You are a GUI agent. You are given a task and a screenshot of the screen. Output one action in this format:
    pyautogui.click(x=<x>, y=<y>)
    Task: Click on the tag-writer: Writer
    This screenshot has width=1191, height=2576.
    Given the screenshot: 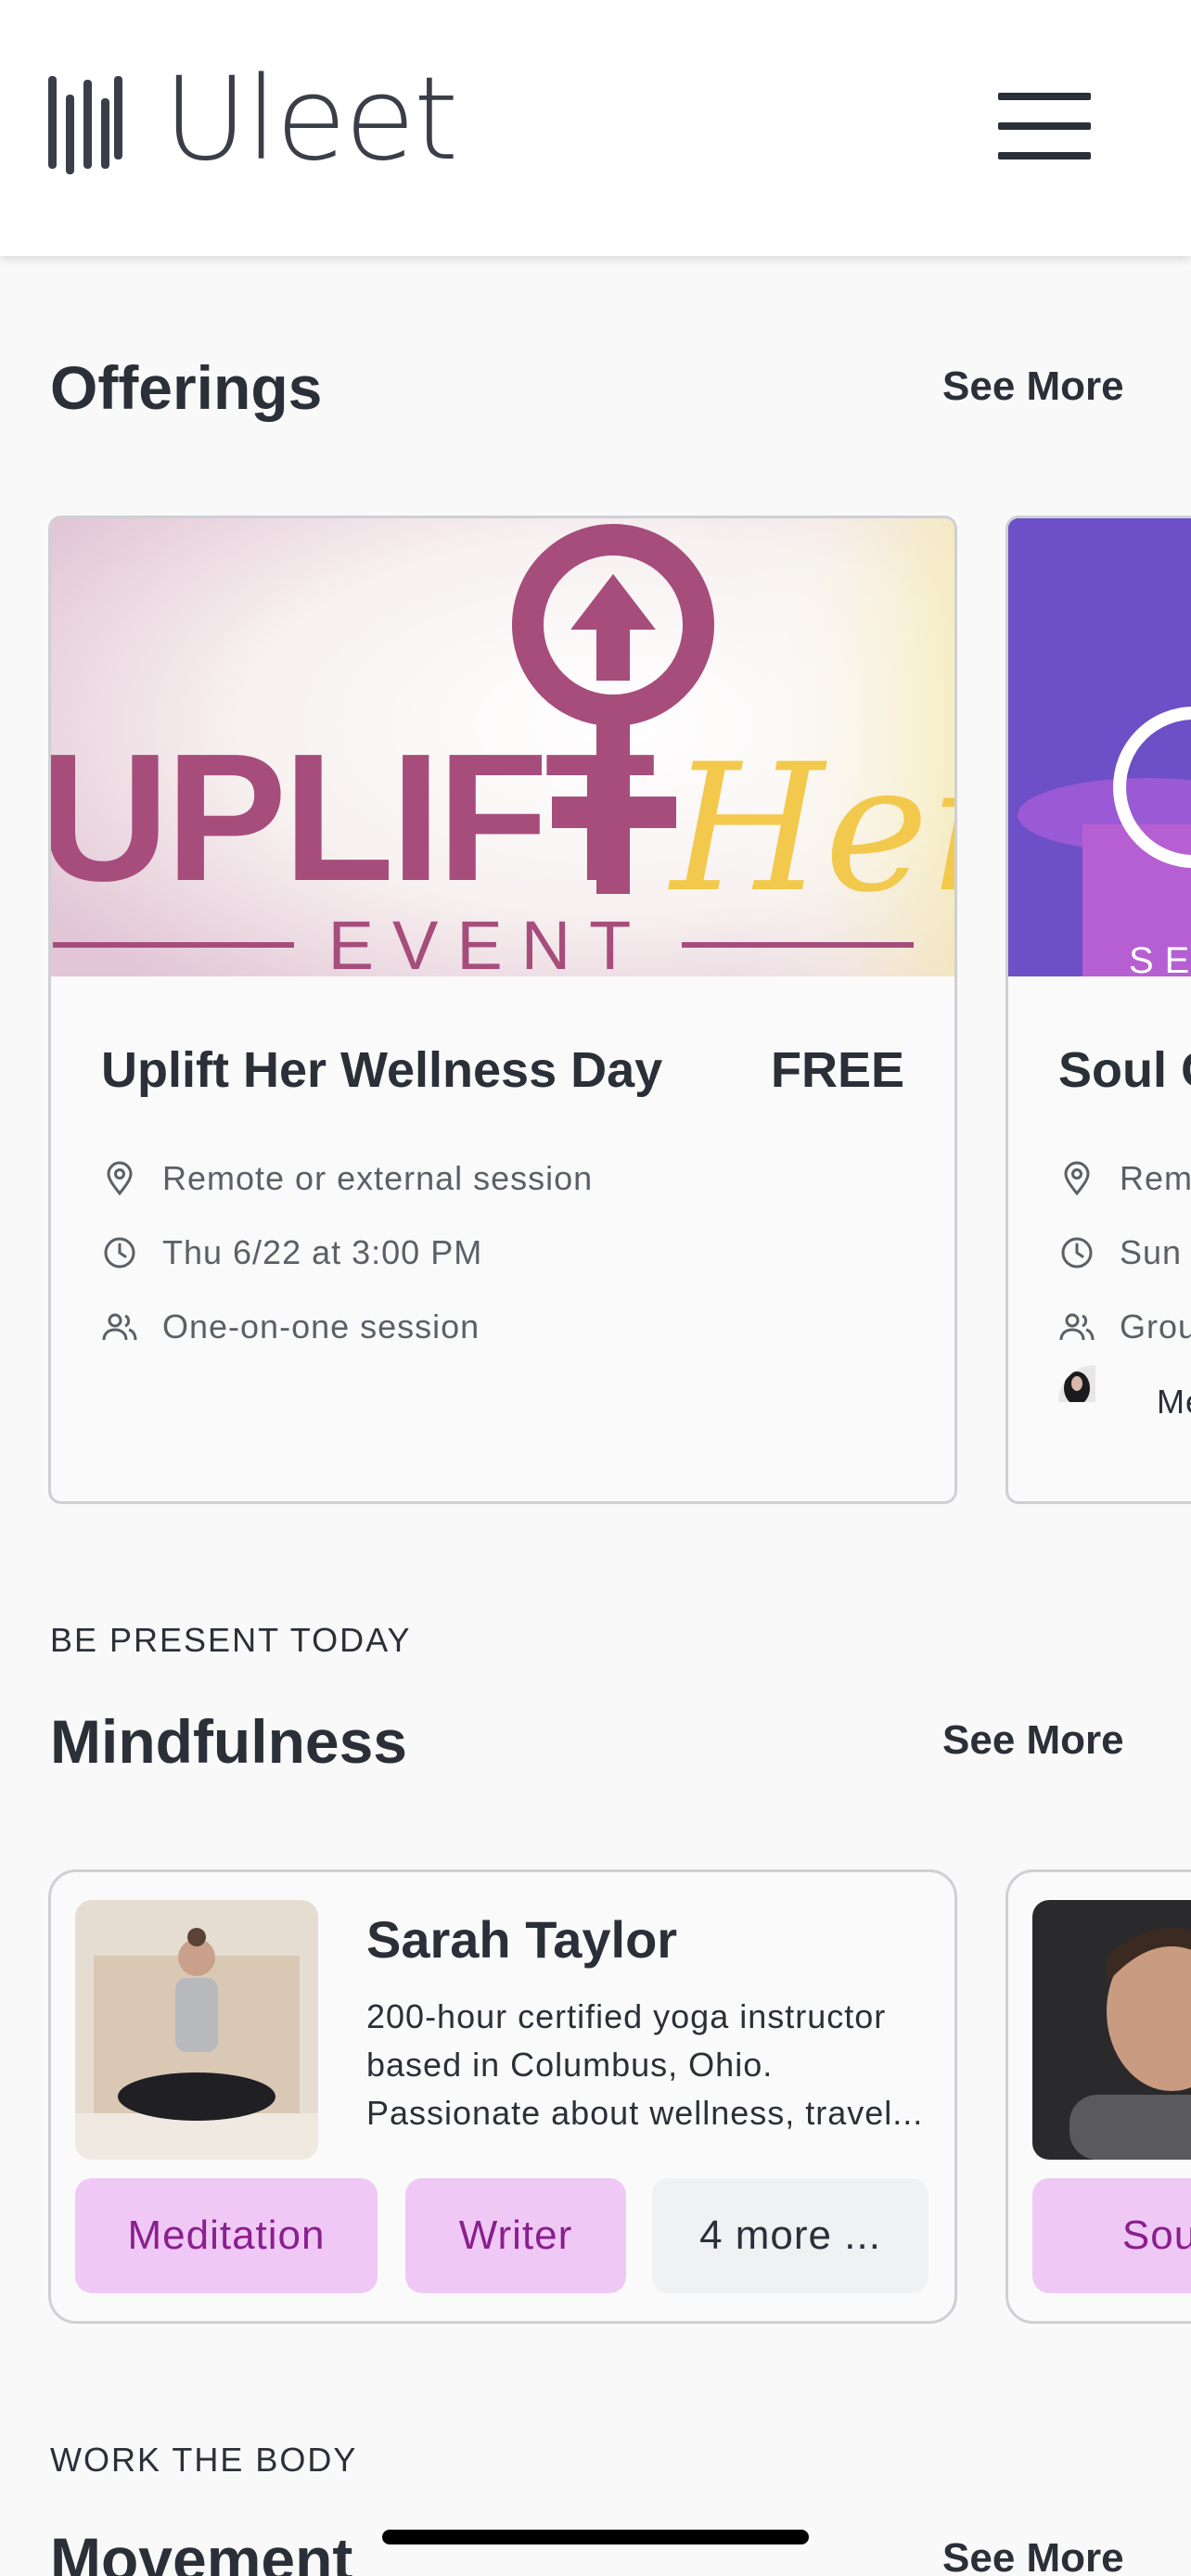 What is the action you would take?
    pyautogui.click(x=515, y=2235)
    